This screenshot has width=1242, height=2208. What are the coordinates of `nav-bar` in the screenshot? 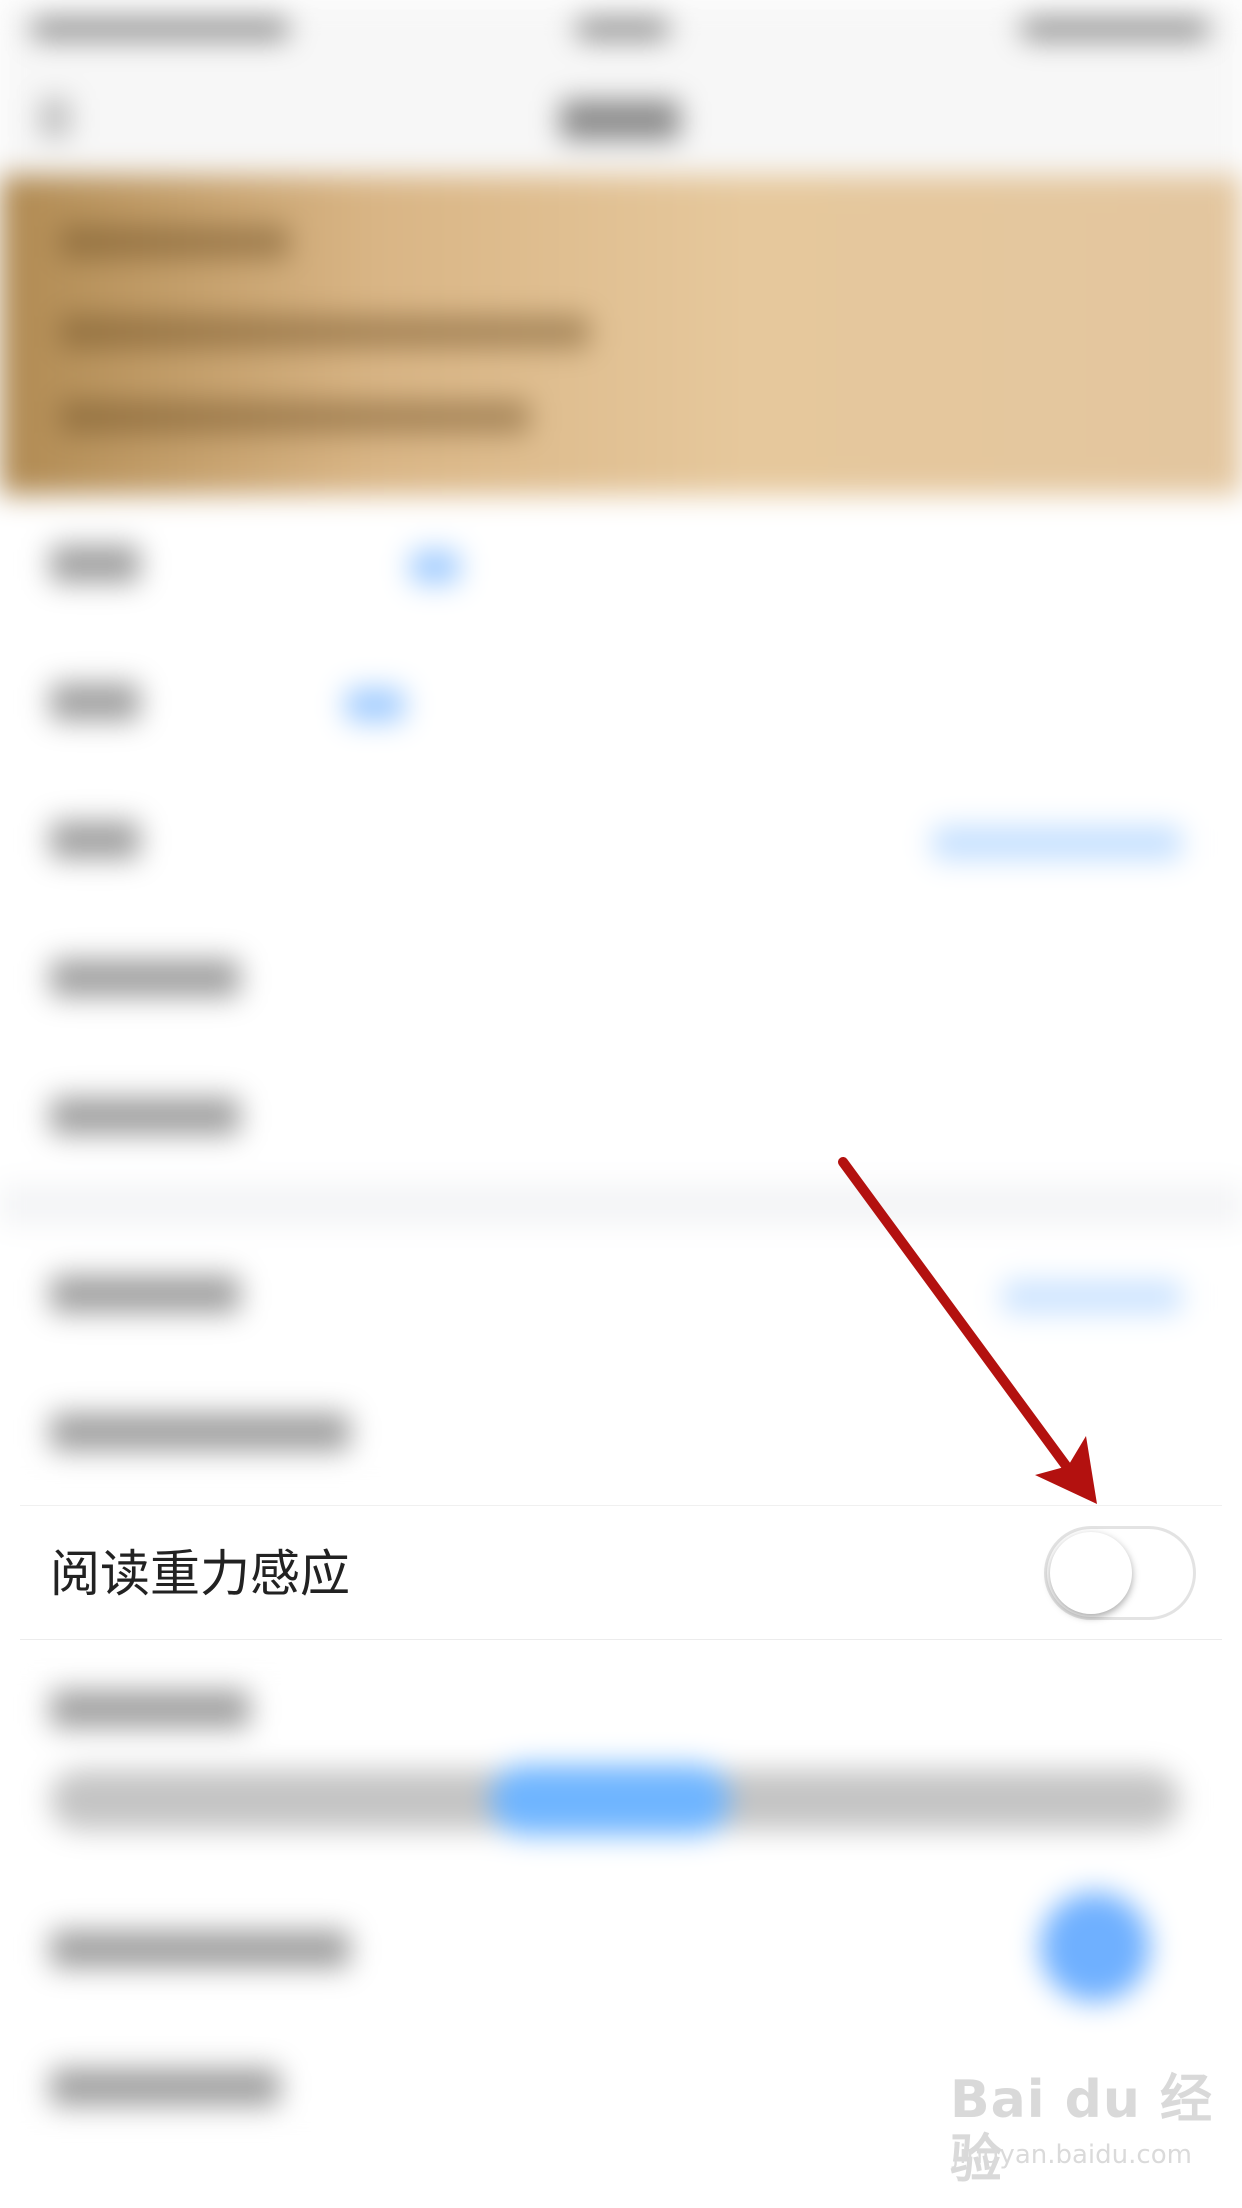 It's located at (621, 117).